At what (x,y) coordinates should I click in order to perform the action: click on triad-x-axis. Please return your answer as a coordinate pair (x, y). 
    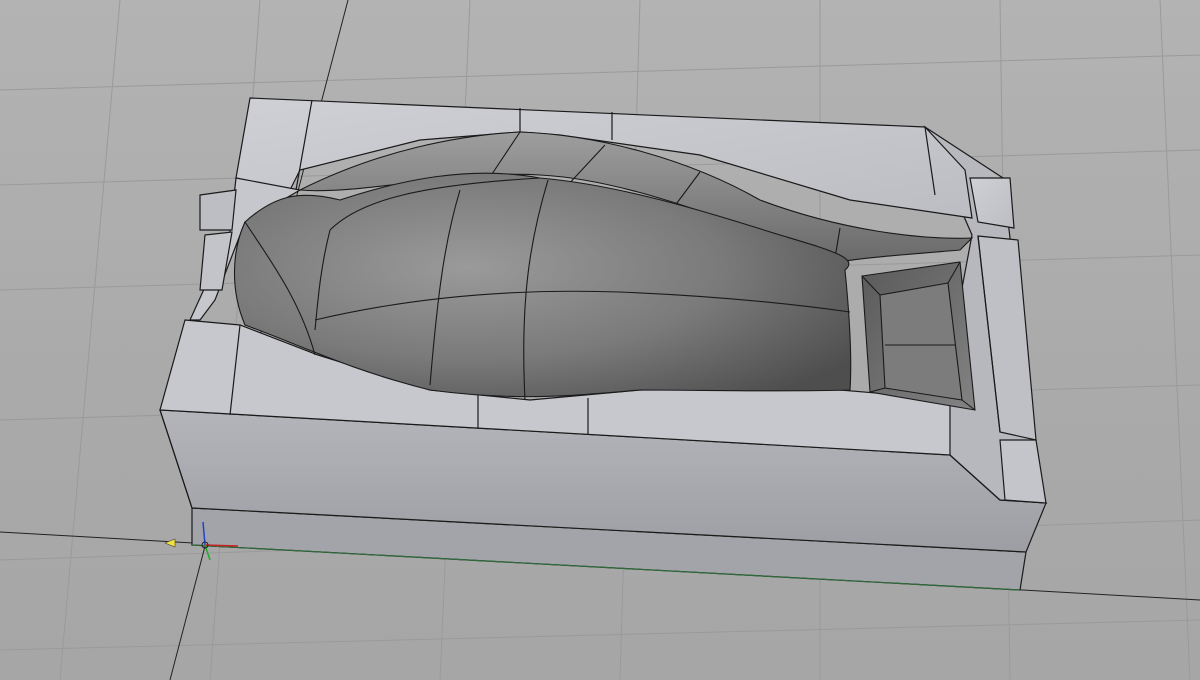
    Looking at the image, I should click on (221, 545).